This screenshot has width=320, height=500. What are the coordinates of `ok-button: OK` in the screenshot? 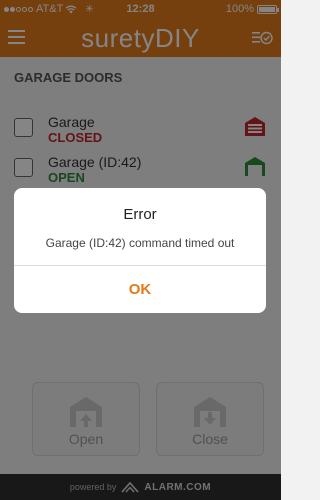 It's located at (140, 289).